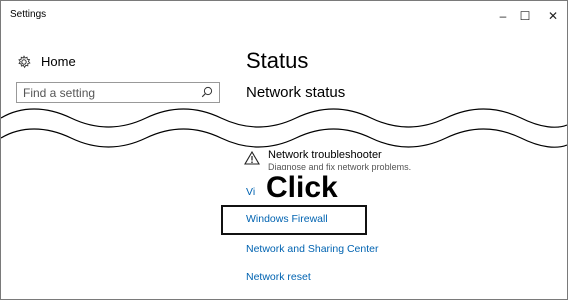 The height and width of the screenshot is (300, 568). Describe the element at coordinates (294, 220) in the screenshot. I see `highlight-box` at that location.